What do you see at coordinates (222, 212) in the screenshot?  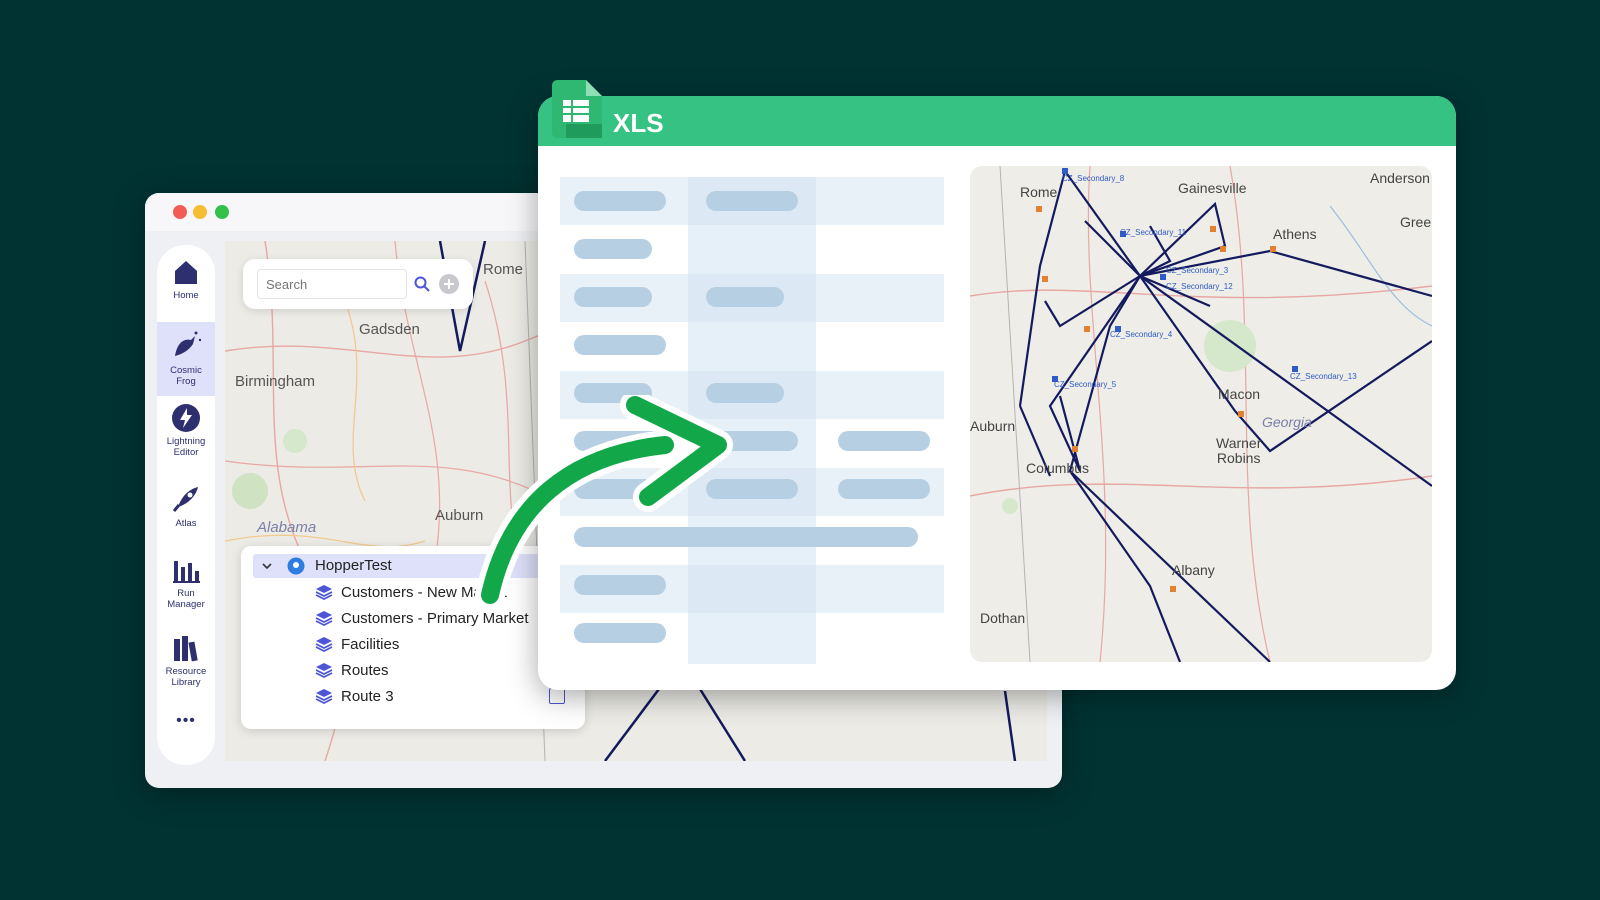 I see `maximize-window-button` at bounding box center [222, 212].